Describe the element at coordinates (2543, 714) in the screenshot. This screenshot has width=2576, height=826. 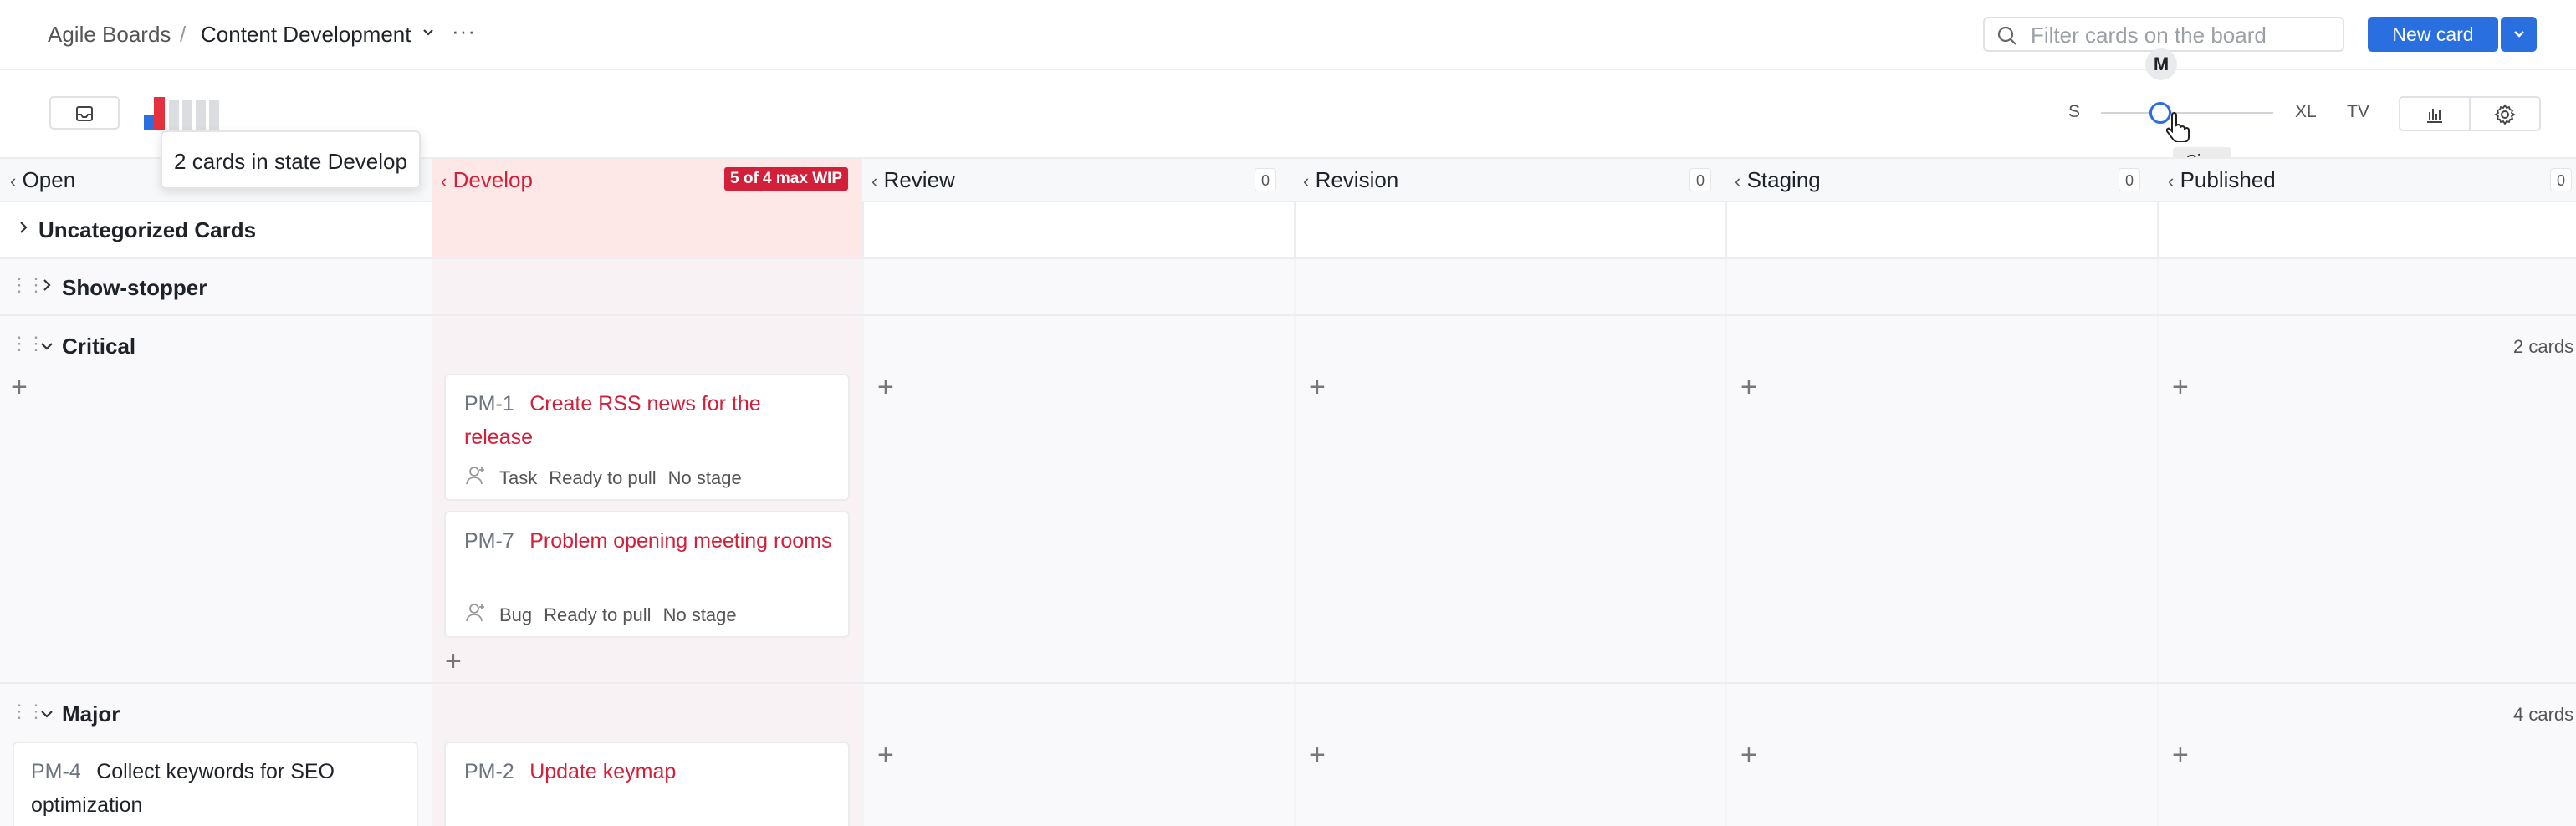
I see `swimlane-card-count: 4 cards` at that location.